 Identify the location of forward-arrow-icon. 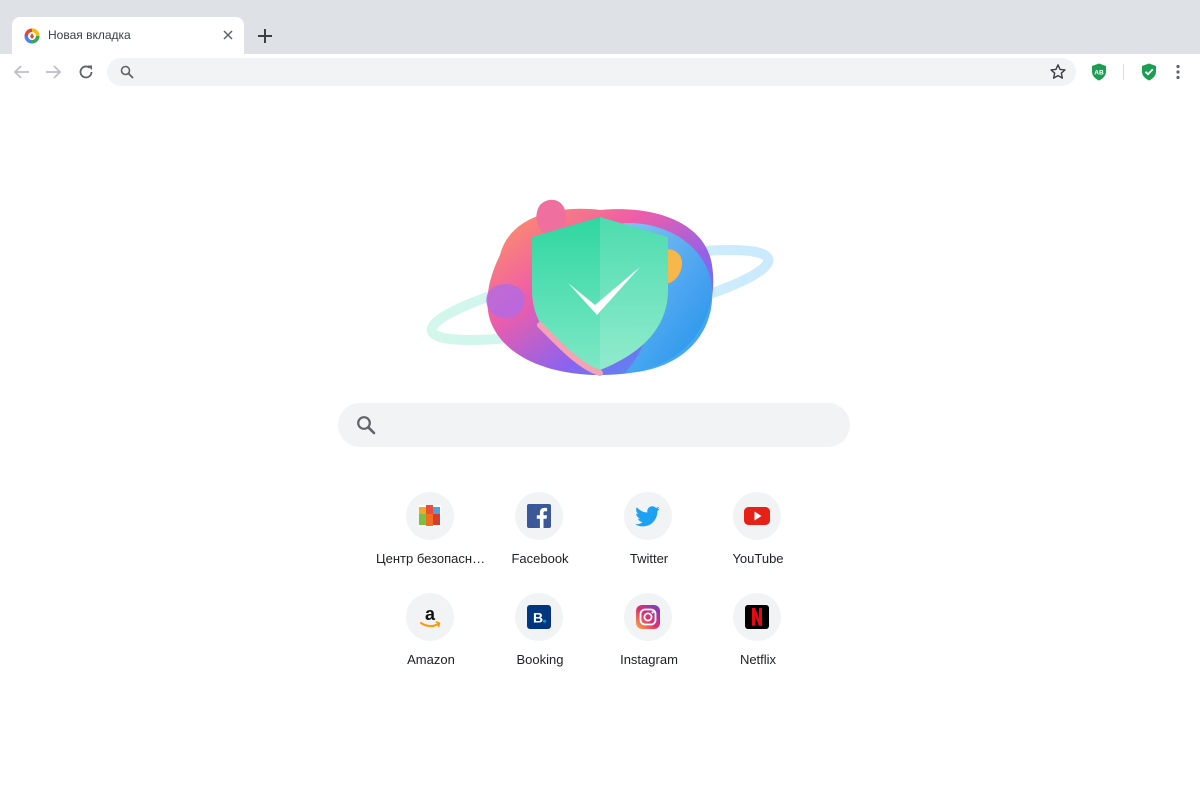
(53, 72).